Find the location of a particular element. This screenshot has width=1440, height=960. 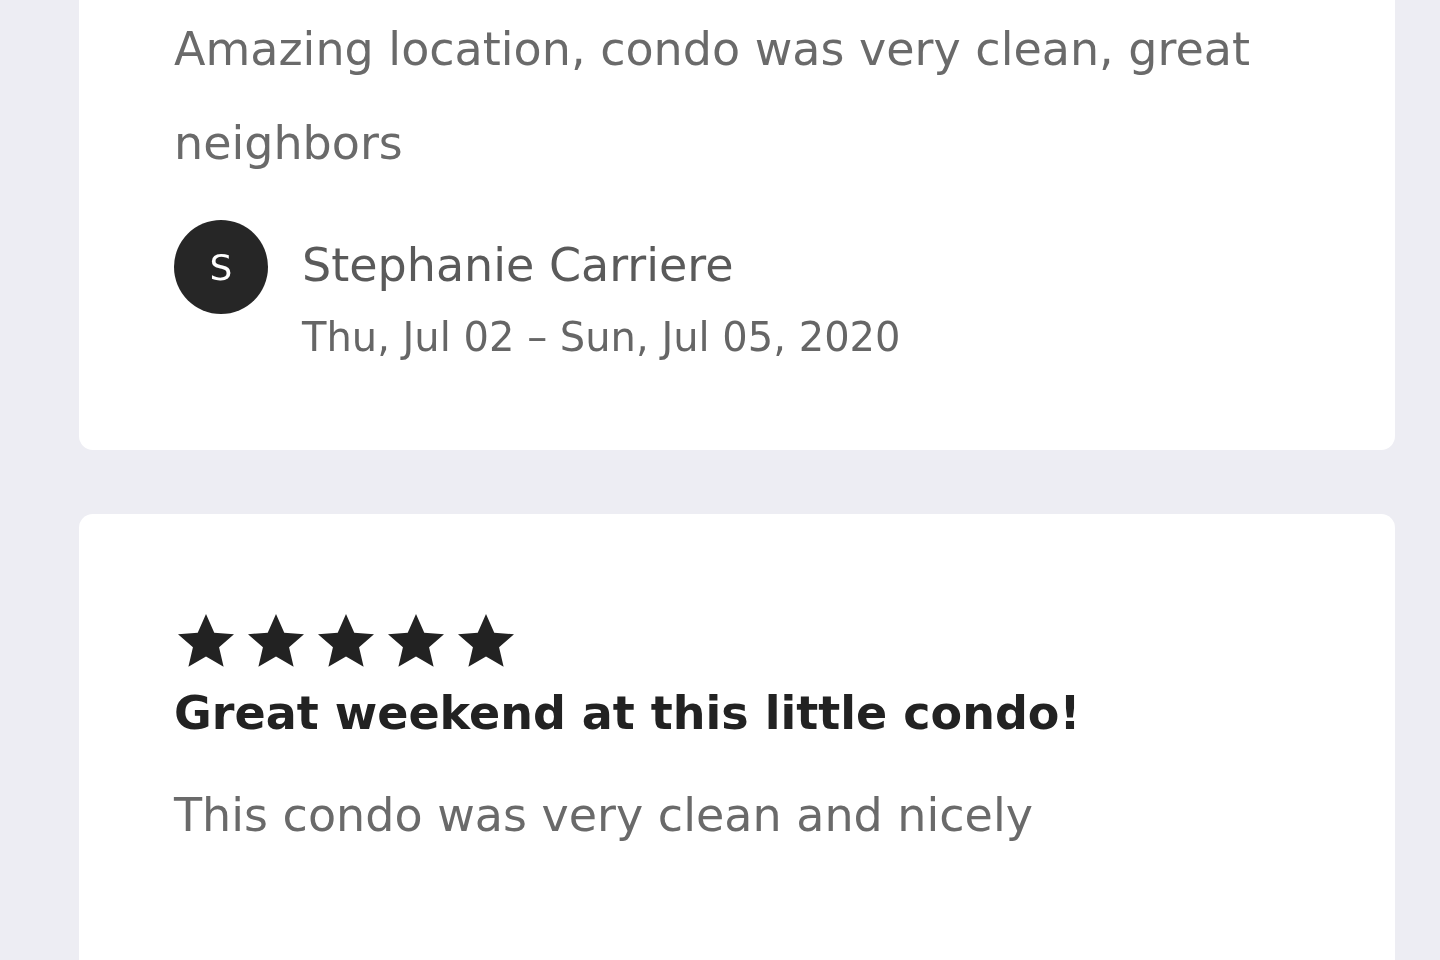

review-text: Amazing location, condo was very clean, great neighbors is located at coordinates (712, 96).